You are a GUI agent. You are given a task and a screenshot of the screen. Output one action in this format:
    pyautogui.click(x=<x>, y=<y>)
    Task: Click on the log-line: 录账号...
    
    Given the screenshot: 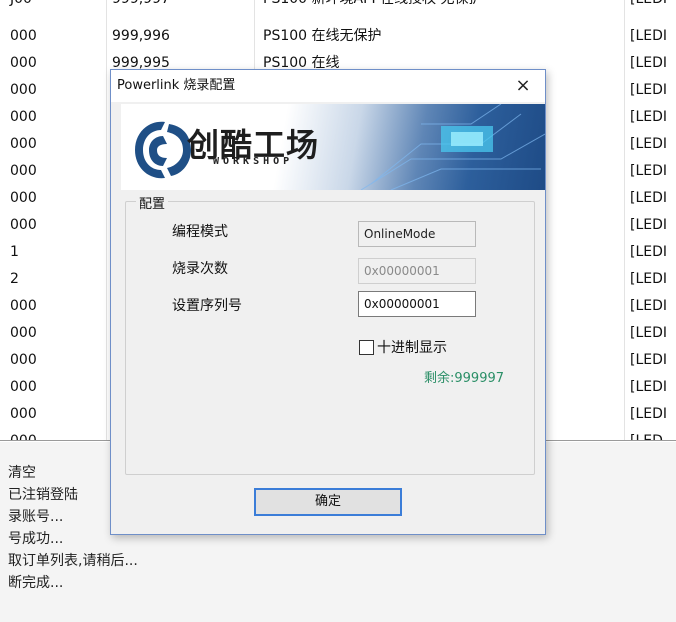 What is the action you would take?
    pyautogui.click(x=36, y=517)
    